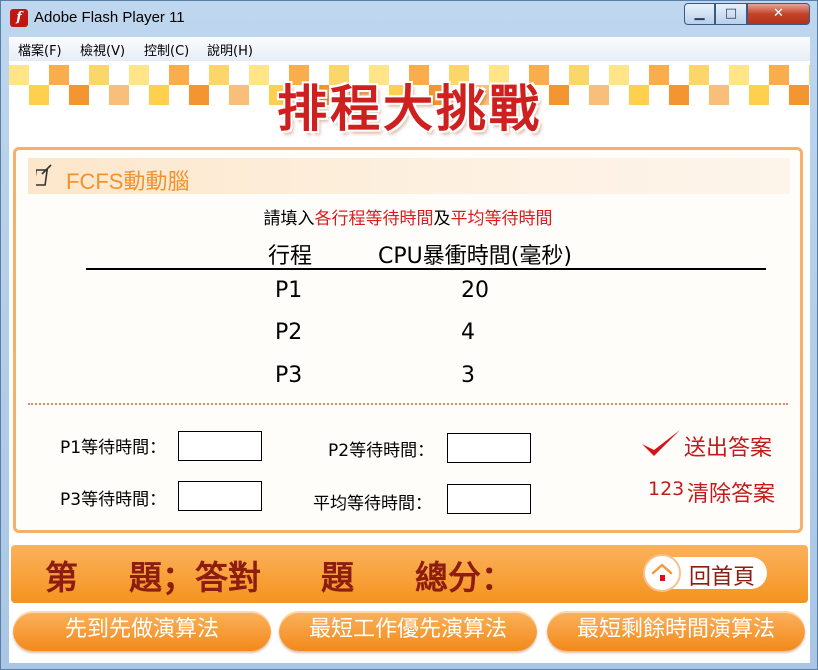  What do you see at coordinates (113, 448) in the screenshot?
I see `p1-wait-label: P1等待時間：` at bounding box center [113, 448].